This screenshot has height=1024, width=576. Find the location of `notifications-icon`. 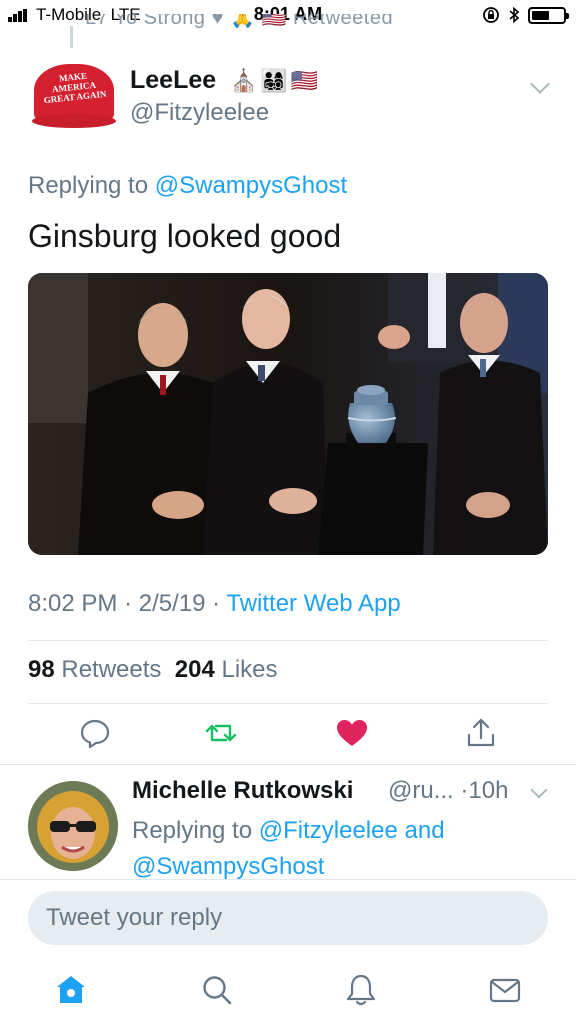

notifications-icon is located at coordinates (361, 990).